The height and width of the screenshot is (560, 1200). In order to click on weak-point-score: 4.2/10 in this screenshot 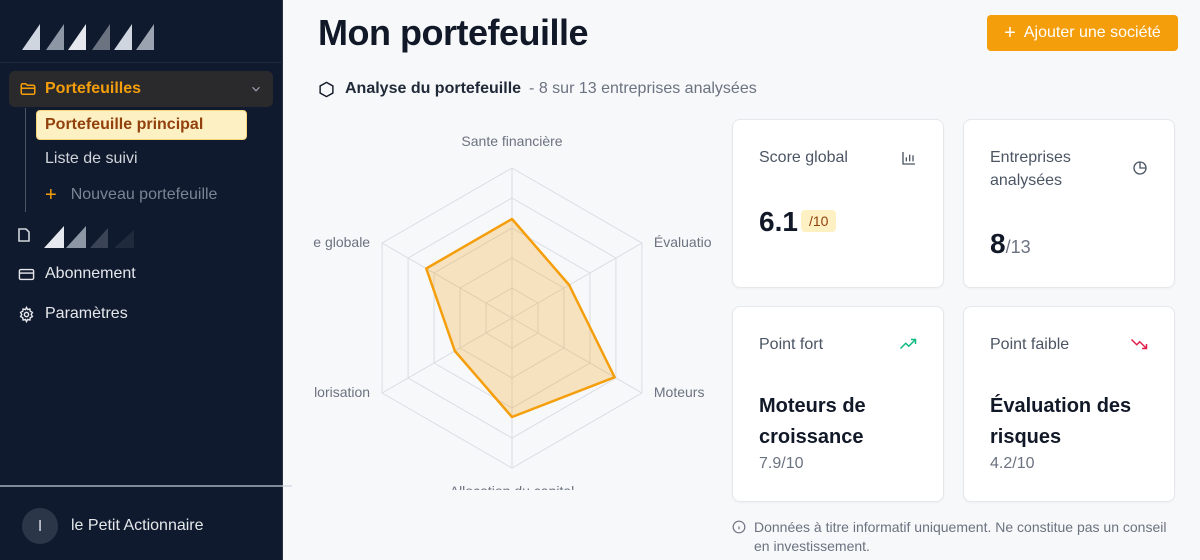, I will do `click(1012, 463)`.